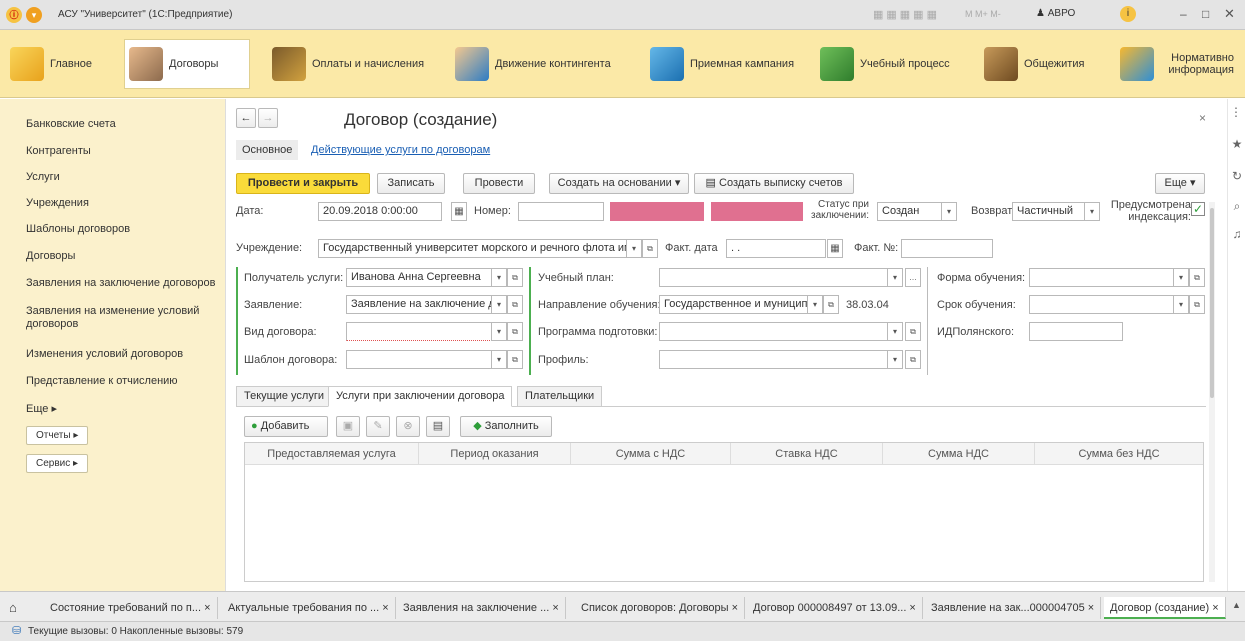  Describe the element at coordinates (419, 277) in the screenshot. I see `recipient-field: Иванова Анна Сергеевна` at that location.